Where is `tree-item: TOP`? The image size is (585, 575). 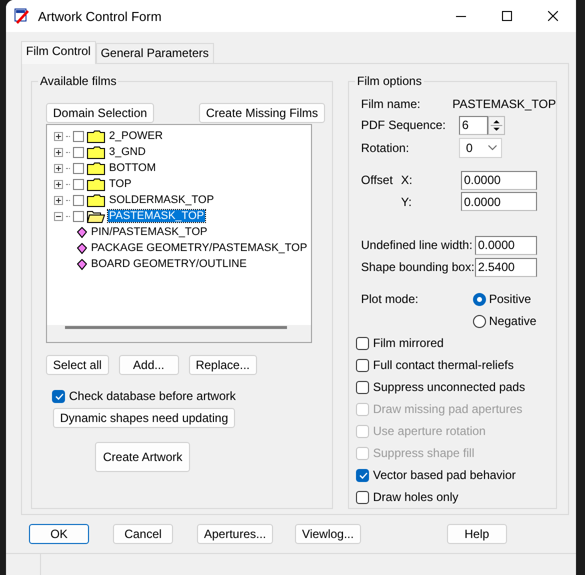
tree-item: TOP is located at coordinates (120, 184).